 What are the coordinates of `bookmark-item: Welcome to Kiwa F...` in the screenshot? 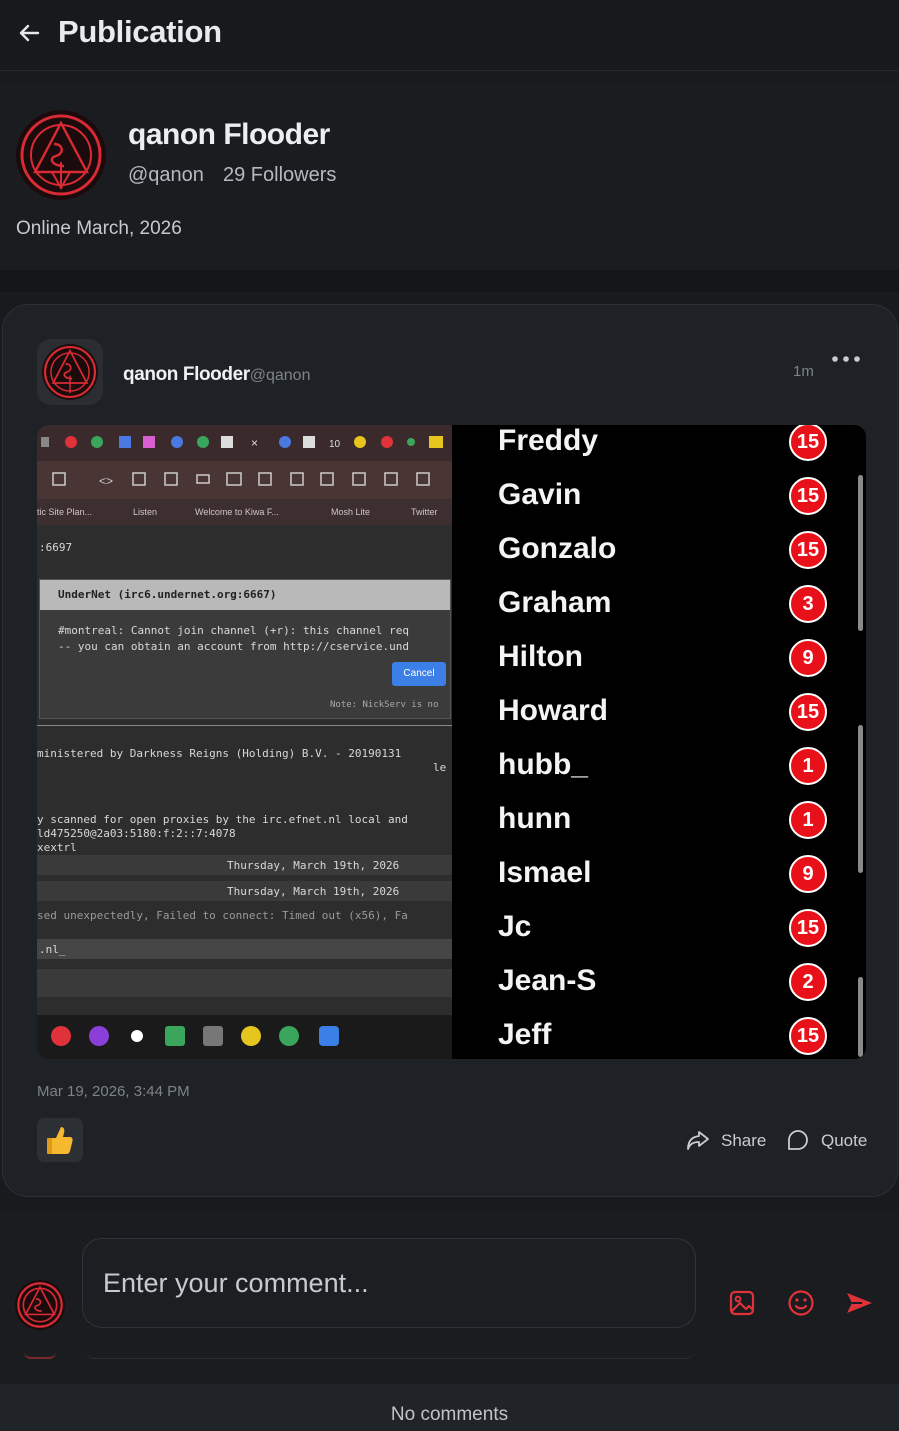 It's located at (237, 512).